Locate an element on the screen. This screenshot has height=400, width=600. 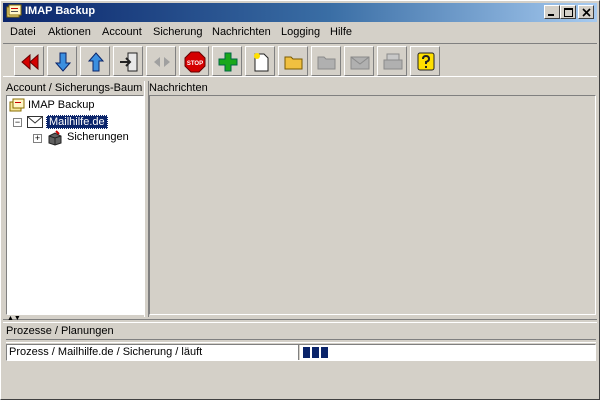
horizontal-splitter is located at coordinates (300, 321).